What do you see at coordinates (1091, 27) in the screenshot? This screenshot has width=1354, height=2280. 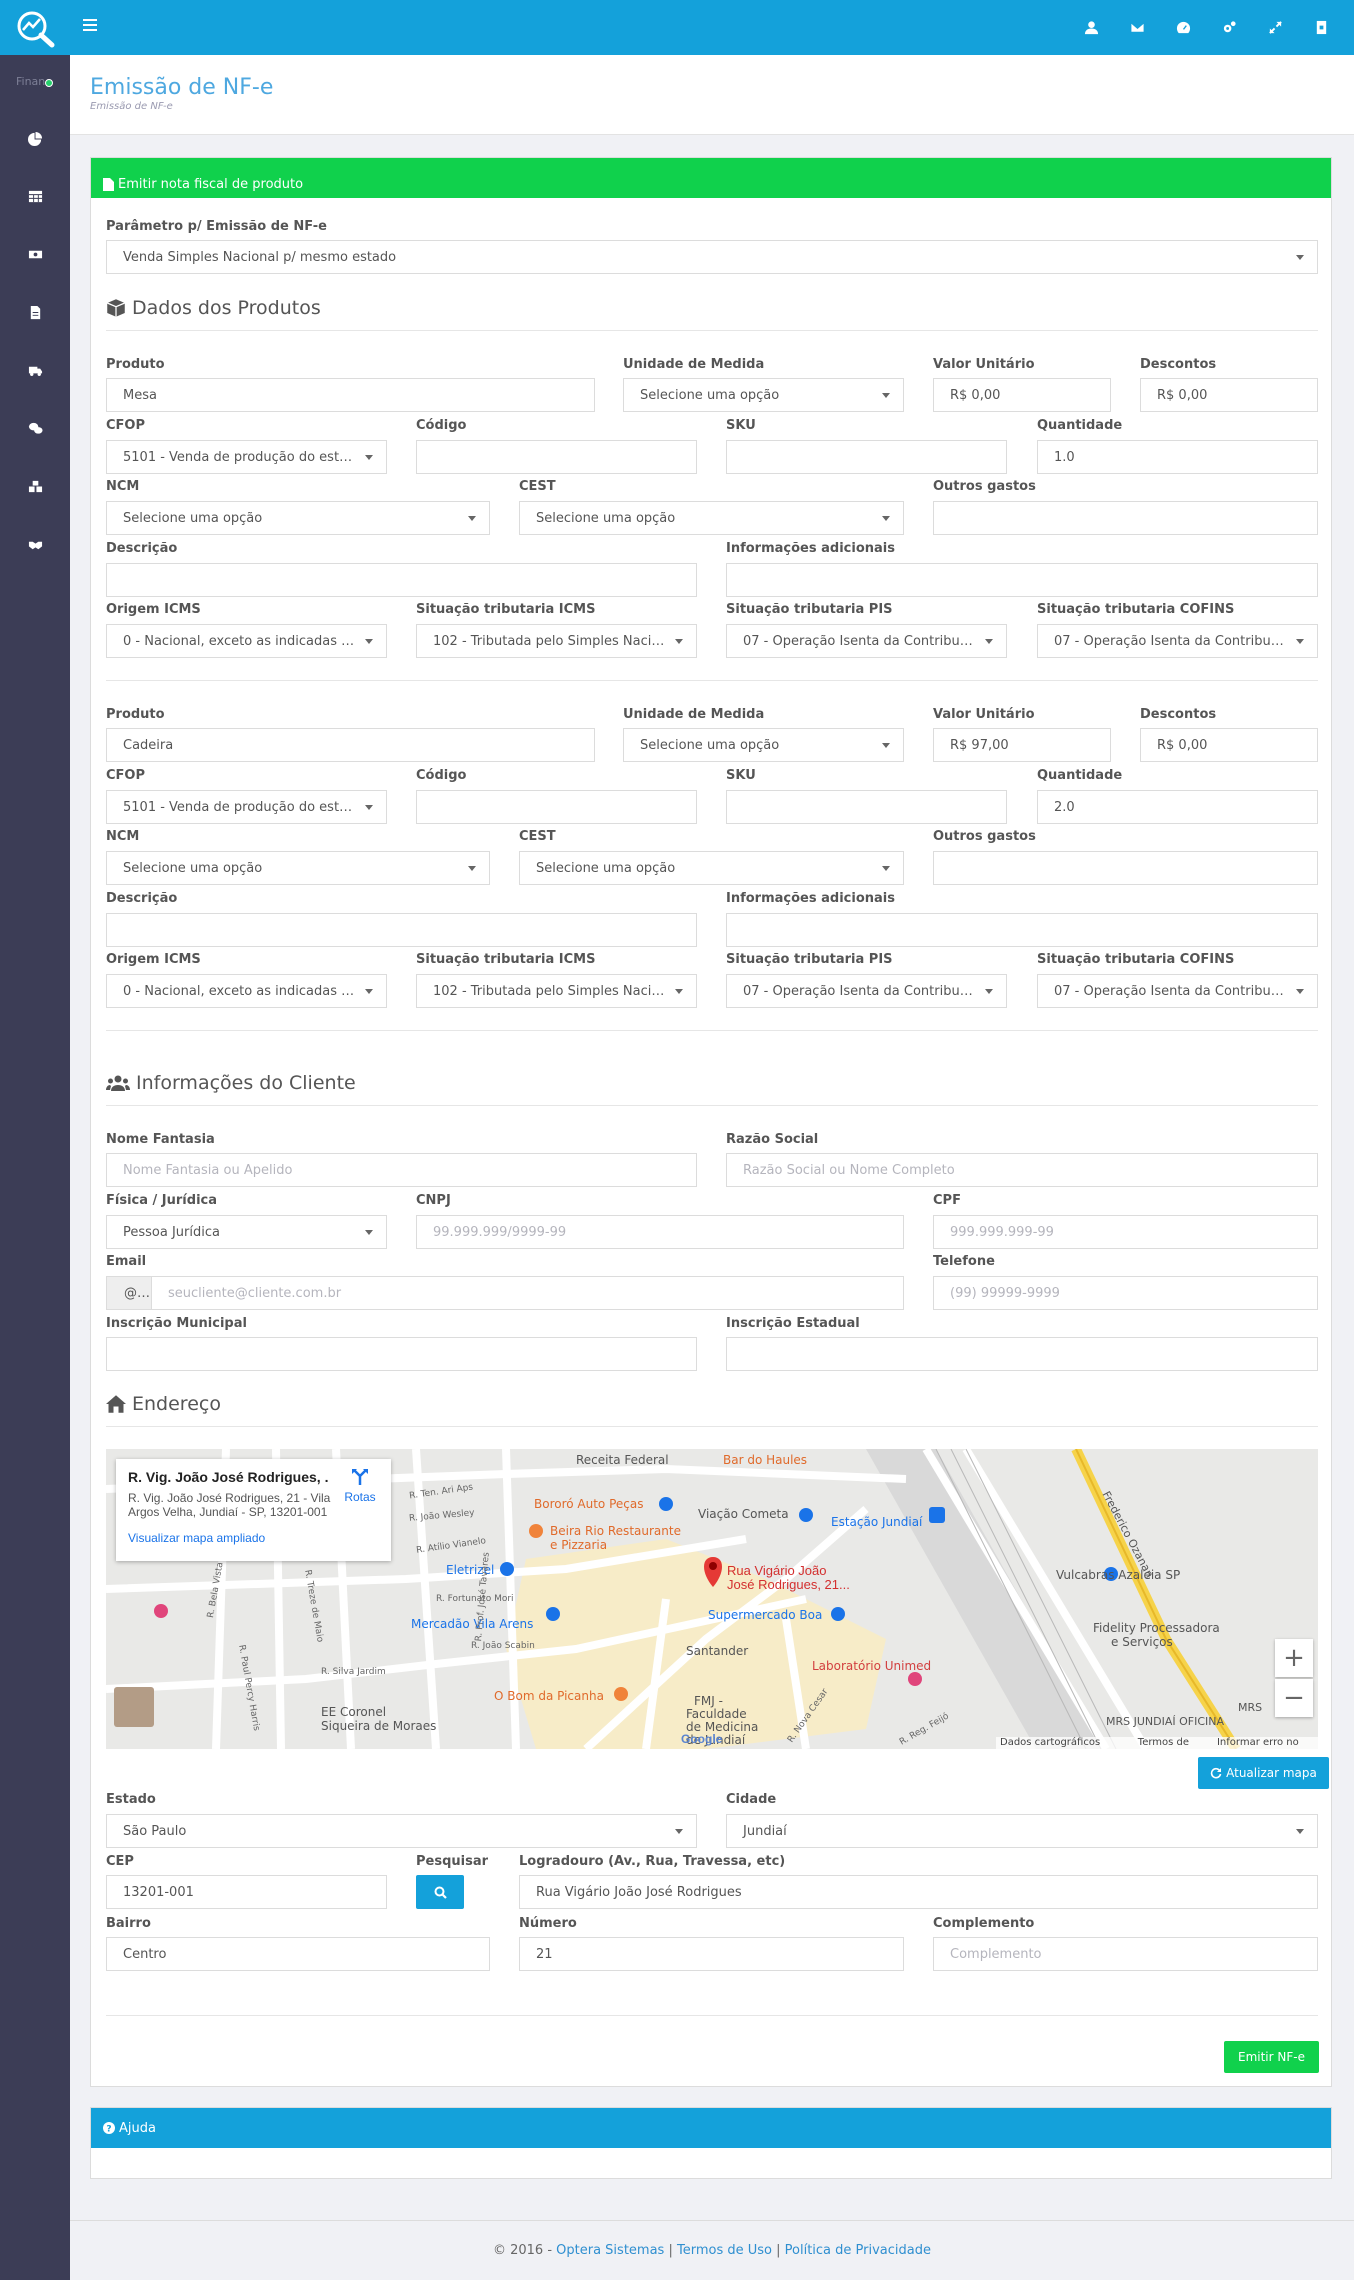 I see `user-icon` at bounding box center [1091, 27].